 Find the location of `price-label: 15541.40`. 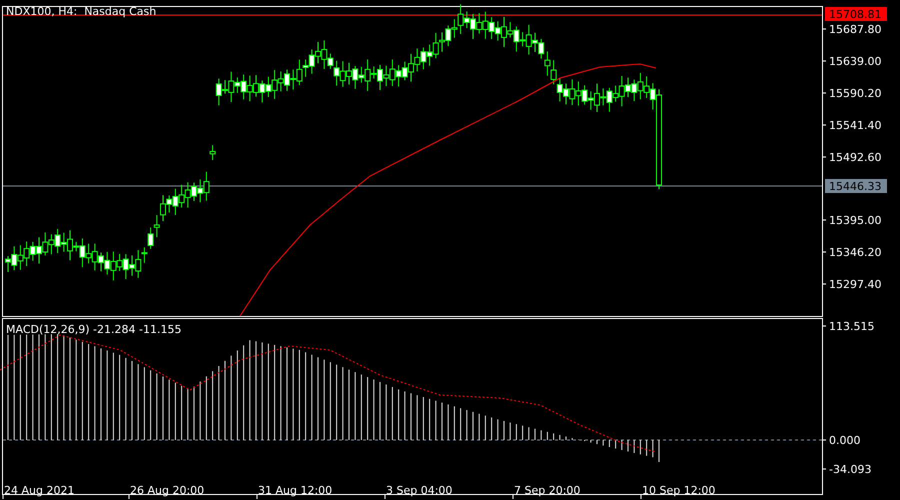

price-label: 15541.40 is located at coordinates (855, 125).